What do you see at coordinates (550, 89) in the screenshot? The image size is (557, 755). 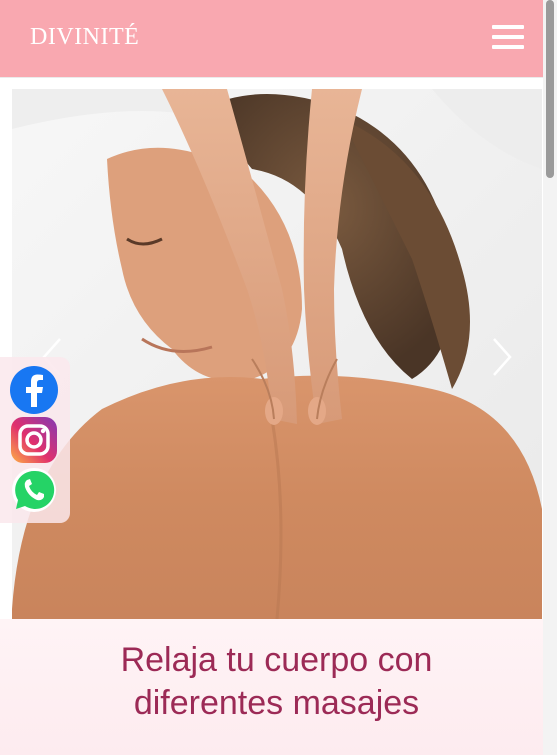 I see `scrollbar-thumb` at bounding box center [550, 89].